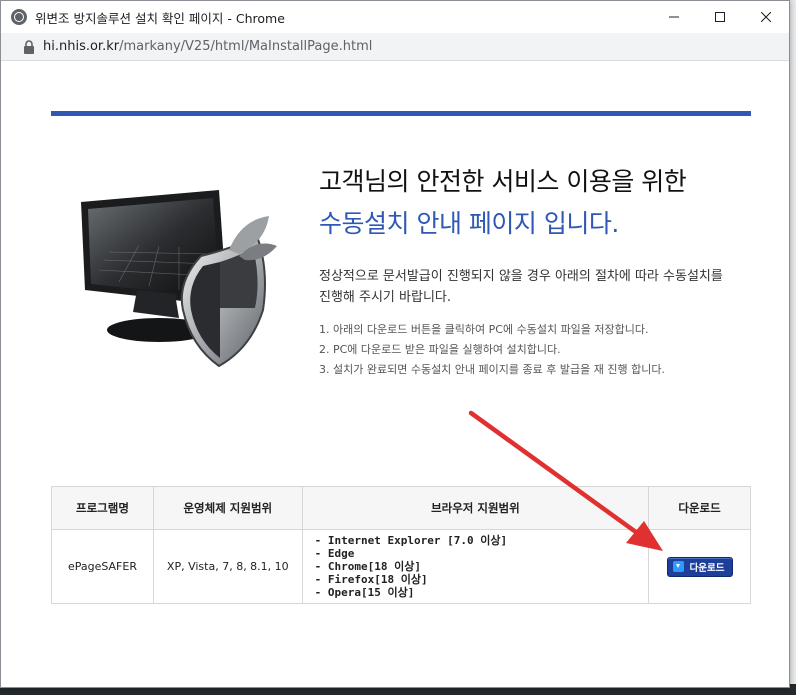  Describe the element at coordinates (19, 17) in the screenshot. I see `globe-icon` at that location.